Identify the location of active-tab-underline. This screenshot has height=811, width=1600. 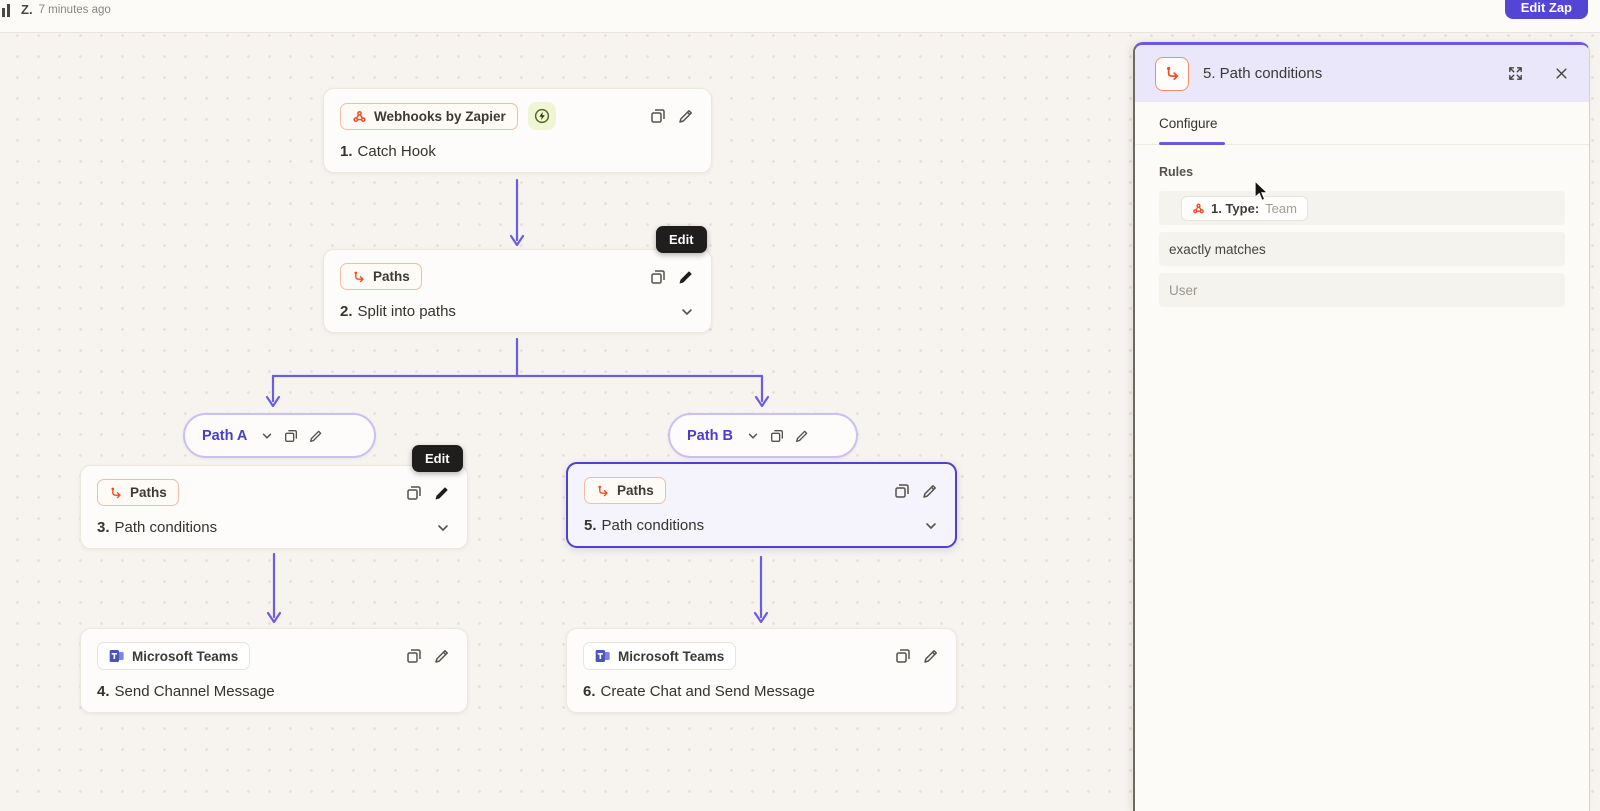
(1192, 143).